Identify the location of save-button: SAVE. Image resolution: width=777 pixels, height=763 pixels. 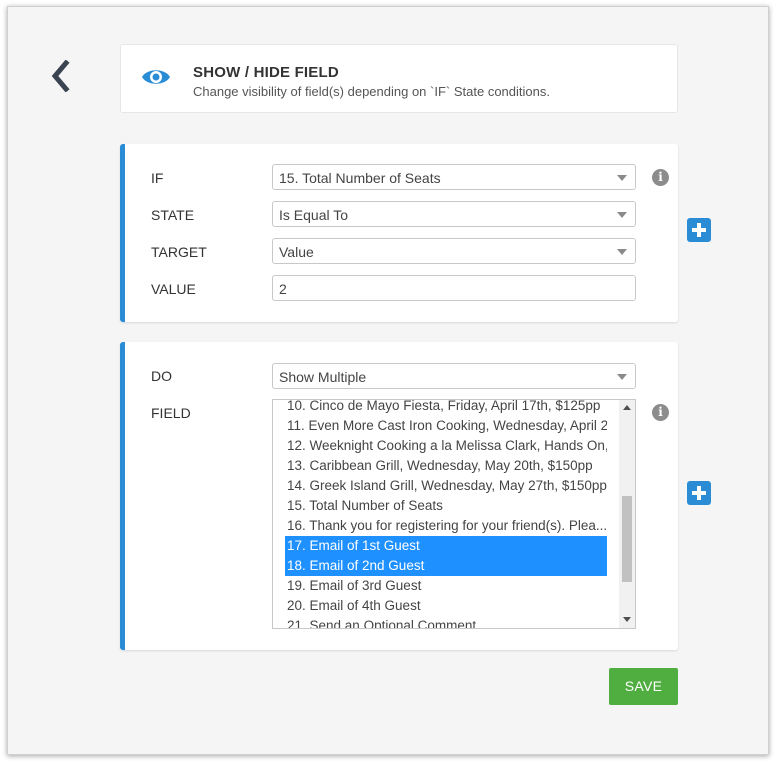
(643, 686).